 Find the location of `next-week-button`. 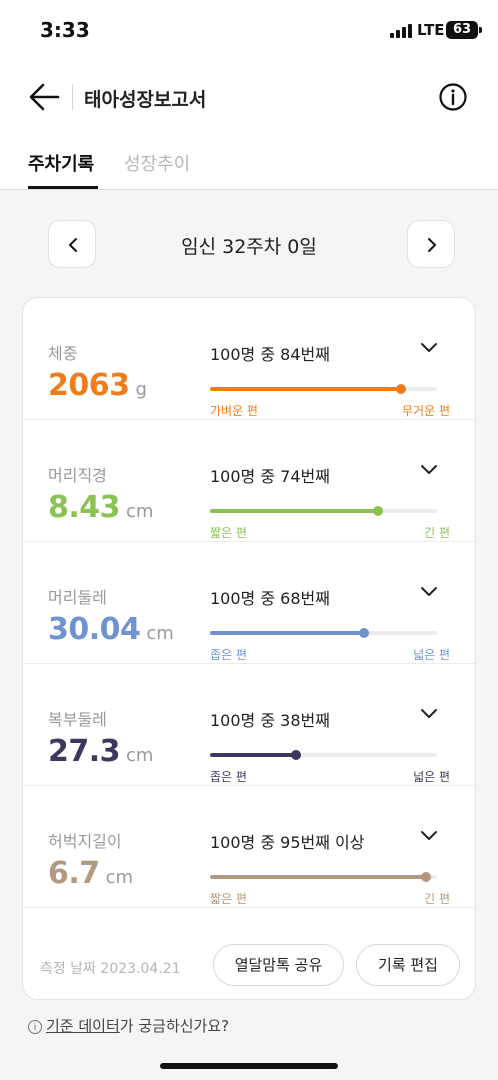

next-week-button is located at coordinates (431, 244).